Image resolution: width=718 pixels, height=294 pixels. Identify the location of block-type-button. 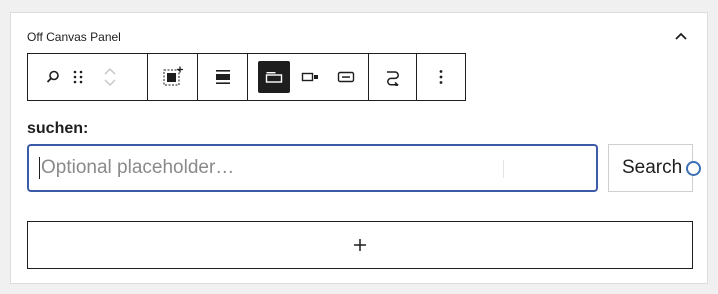
(53, 77).